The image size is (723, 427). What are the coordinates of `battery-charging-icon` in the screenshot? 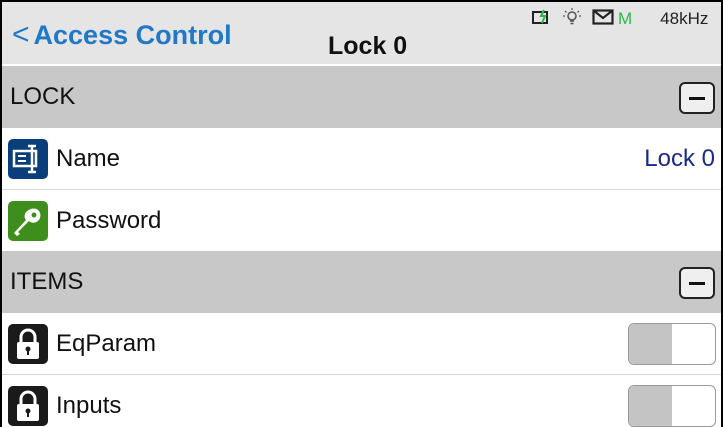 It's located at (542, 19).